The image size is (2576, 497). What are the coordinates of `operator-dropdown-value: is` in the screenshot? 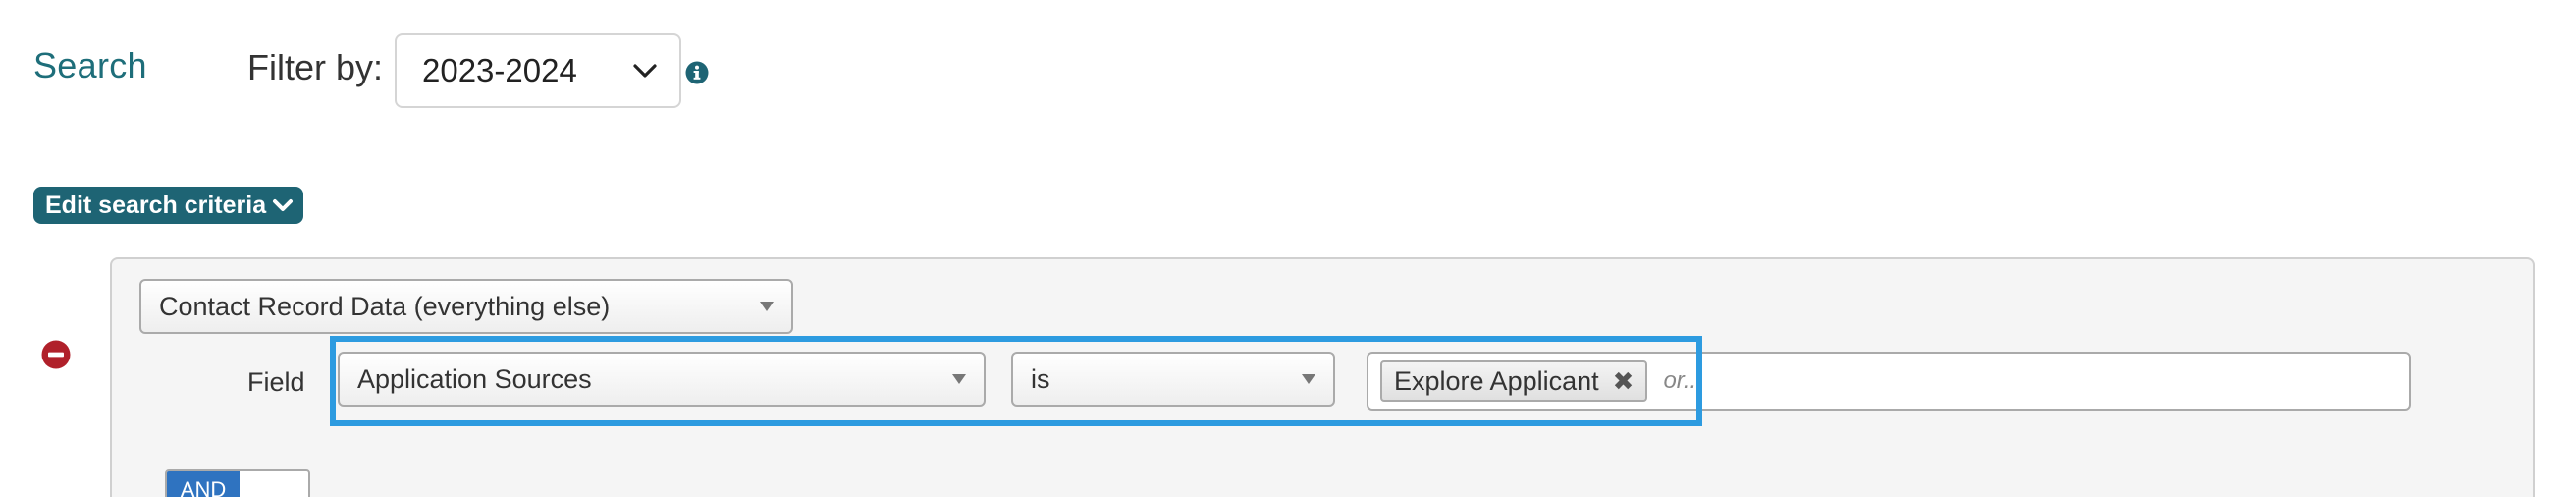 It's located at (1040, 378).